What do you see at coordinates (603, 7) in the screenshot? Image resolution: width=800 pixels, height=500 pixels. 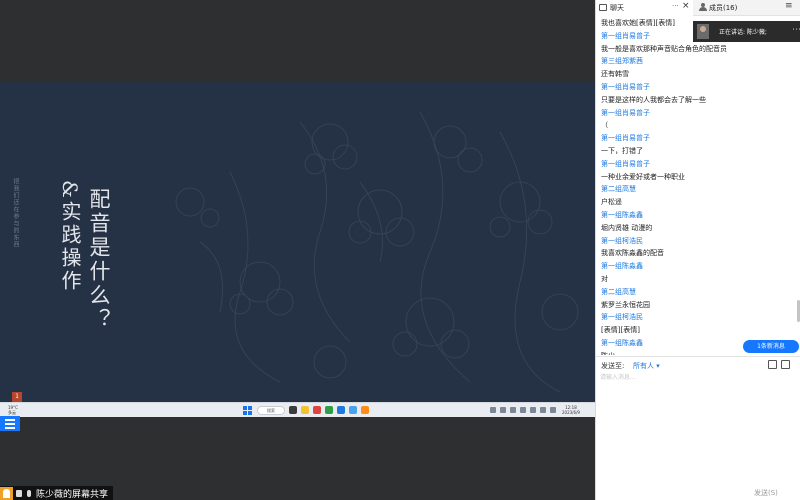 I see `chat-bubble-icon` at bounding box center [603, 7].